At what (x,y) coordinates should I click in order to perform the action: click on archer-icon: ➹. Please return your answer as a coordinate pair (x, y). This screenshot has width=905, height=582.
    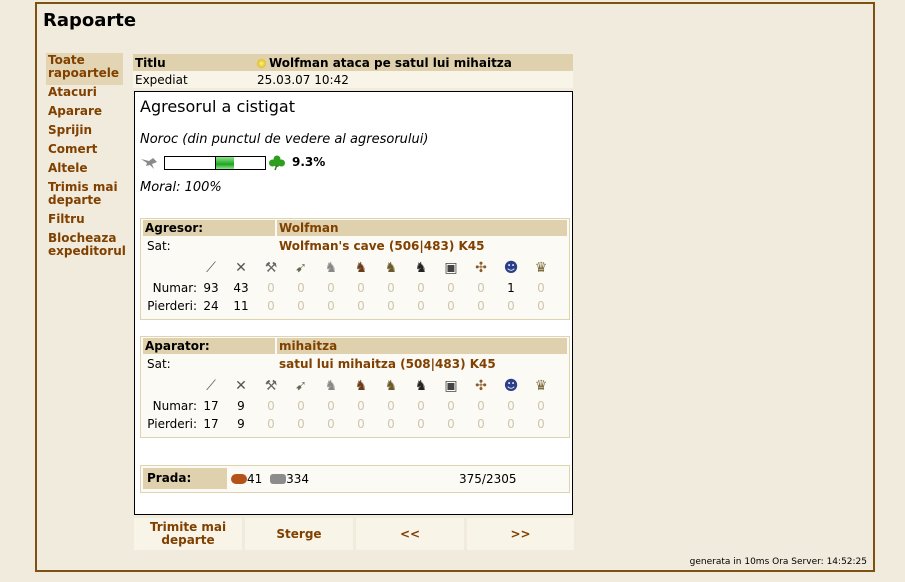
    Looking at the image, I should click on (301, 268).